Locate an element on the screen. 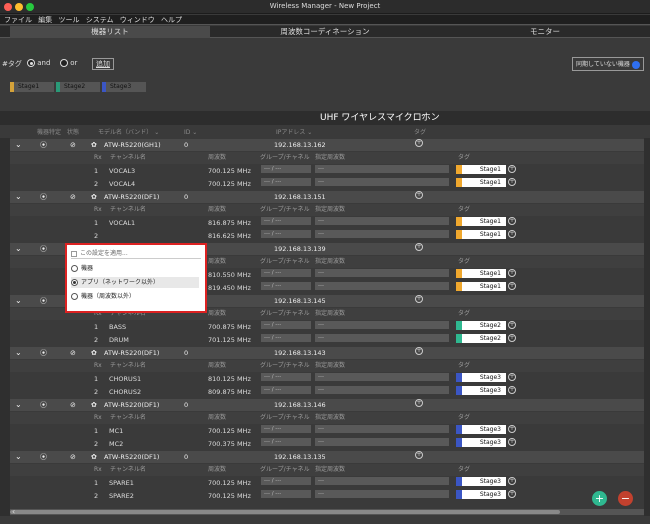 This screenshot has height=524, width=650. channel-row: 2 DRUM 701.125 MHz --- / --- --- Stage2 + is located at coordinates (327, 340).